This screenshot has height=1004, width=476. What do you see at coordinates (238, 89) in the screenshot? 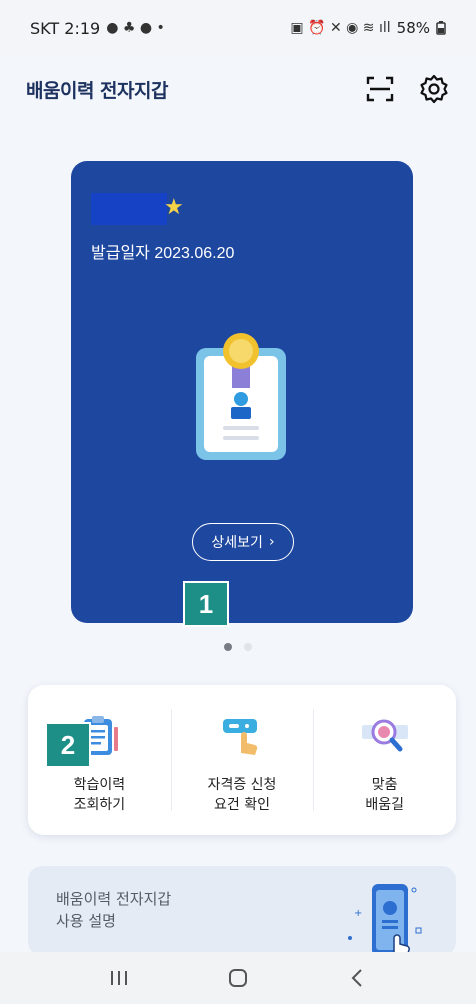
I see `app-header: 배움이력 전자지갑` at bounding box center [238, 89].